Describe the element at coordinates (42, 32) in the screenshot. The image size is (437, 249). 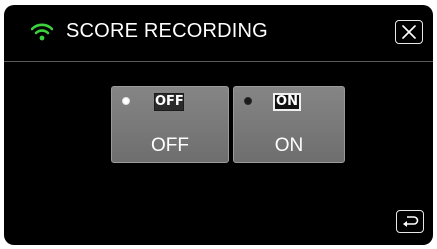
I see `wifi-icon` at that location.